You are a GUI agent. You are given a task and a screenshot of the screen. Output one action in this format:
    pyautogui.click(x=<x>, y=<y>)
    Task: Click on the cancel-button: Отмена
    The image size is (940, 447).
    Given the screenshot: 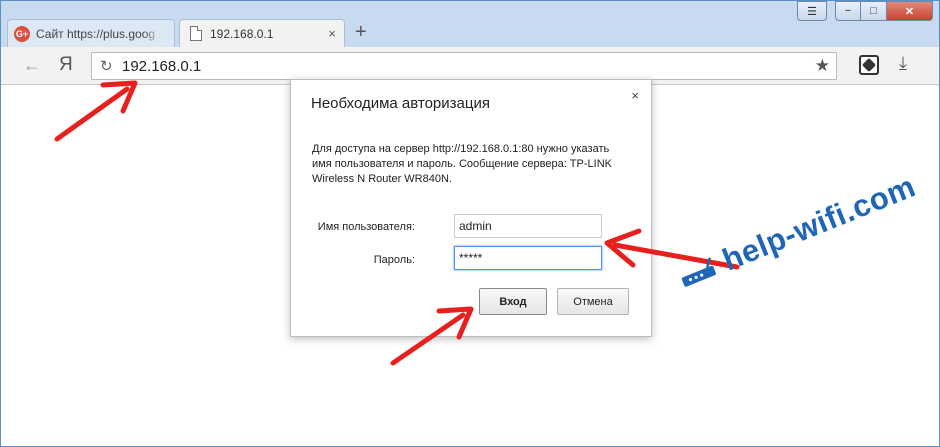 What is the action you would take?
    pyautogui.click(x=593, y=301)
    